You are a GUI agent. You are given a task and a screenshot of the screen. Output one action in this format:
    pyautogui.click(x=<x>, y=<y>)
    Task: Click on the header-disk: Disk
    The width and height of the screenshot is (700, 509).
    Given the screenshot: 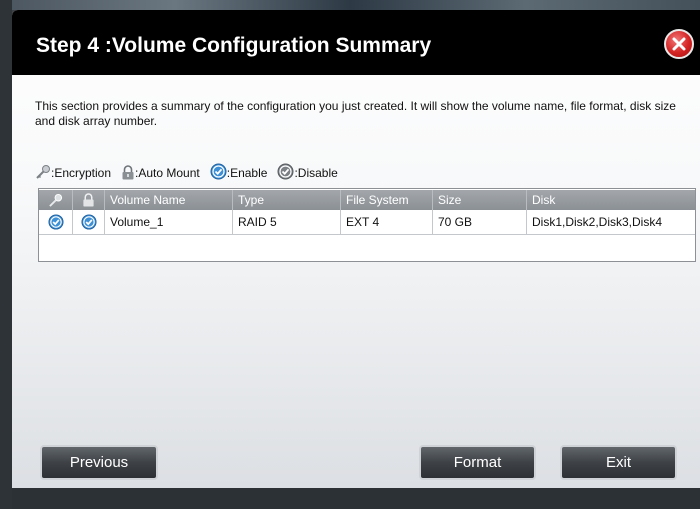 What is the action you would take?
    pyautogui.click(x=611, y=200)
    